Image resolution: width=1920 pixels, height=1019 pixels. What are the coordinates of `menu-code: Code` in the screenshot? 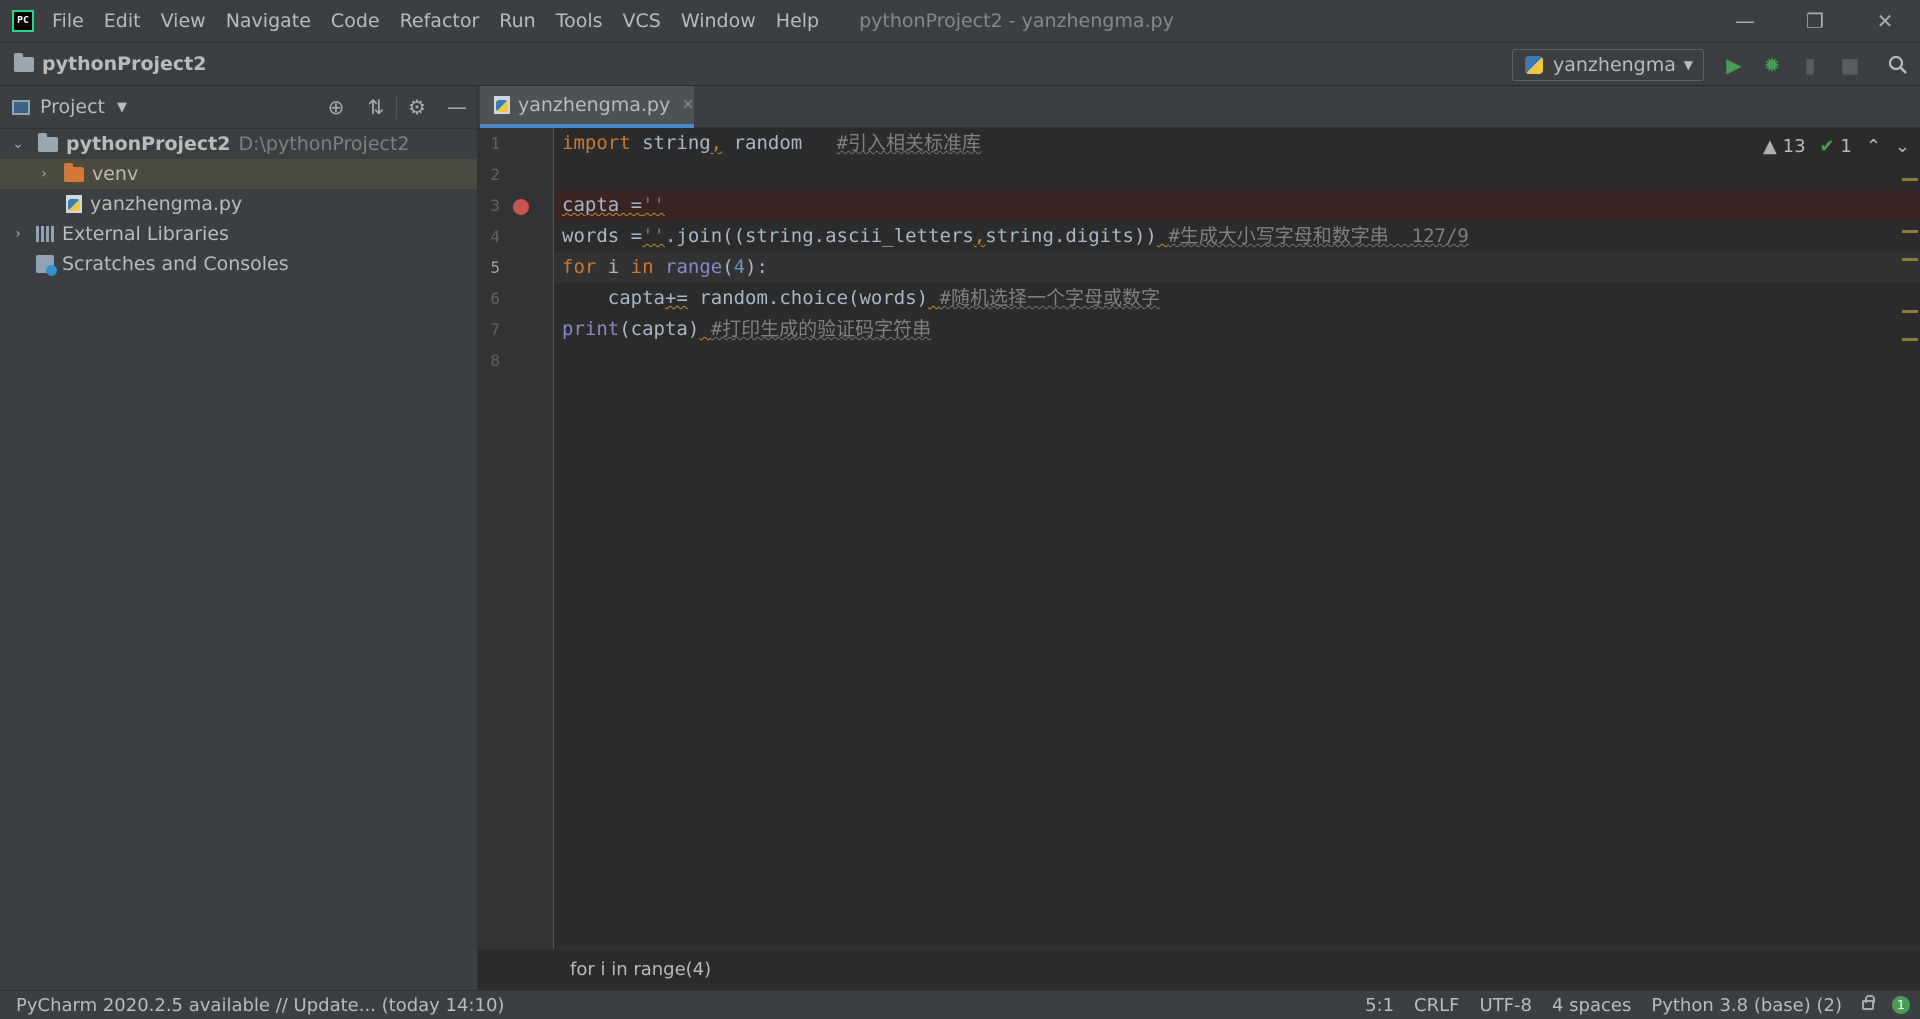 It's located at (355, 21).